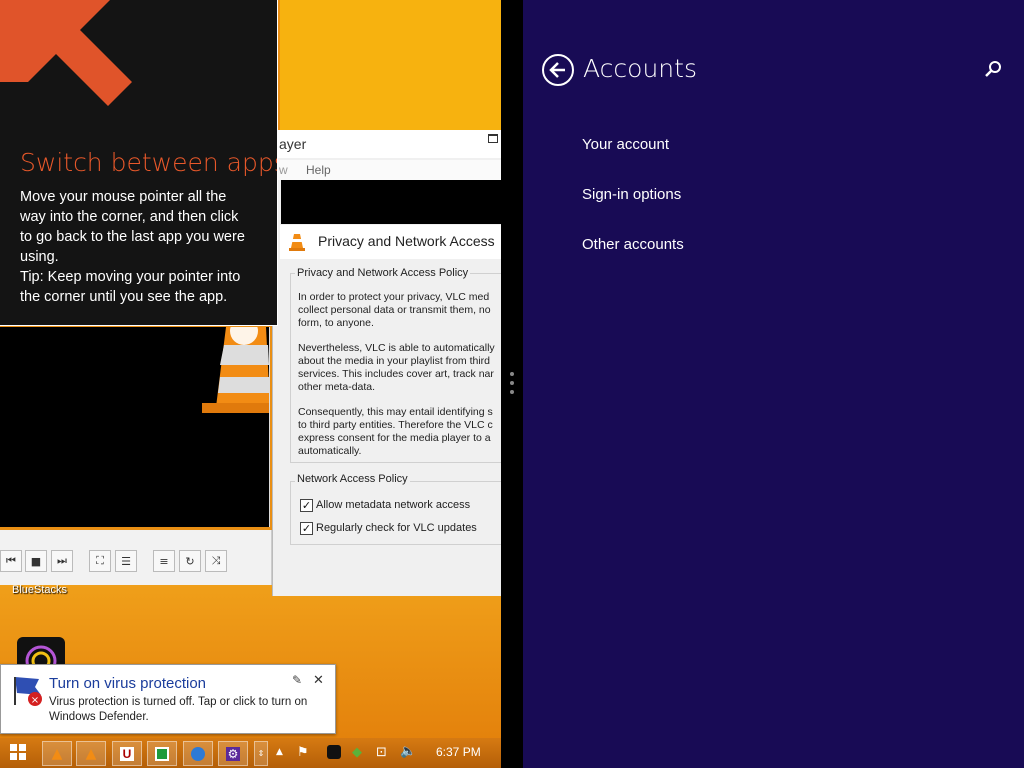 The width and height of the screenshot is (1024, 768). I want to click on menu-help: Help, so click(318, 170).